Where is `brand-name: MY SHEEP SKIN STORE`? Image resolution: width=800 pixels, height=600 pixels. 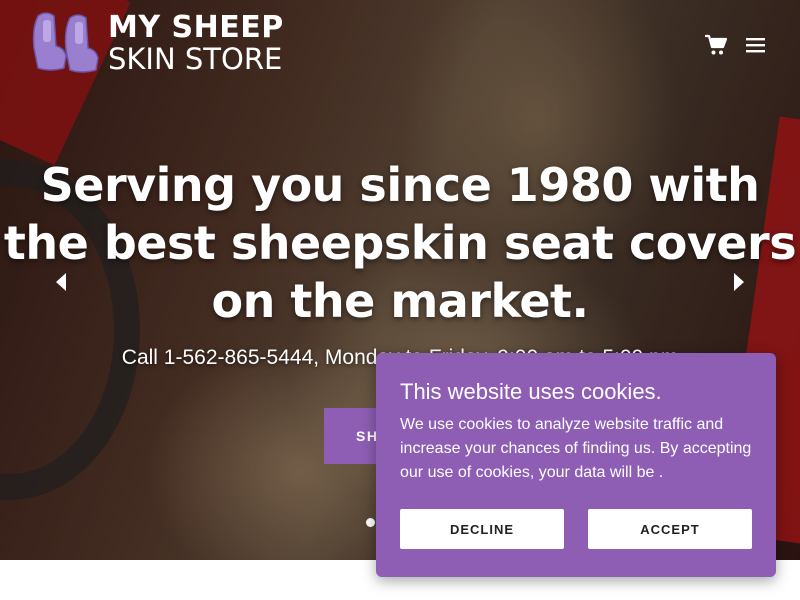
brand-name: MY SHEEP SKIN STORE is located at coordinates (196, 43).